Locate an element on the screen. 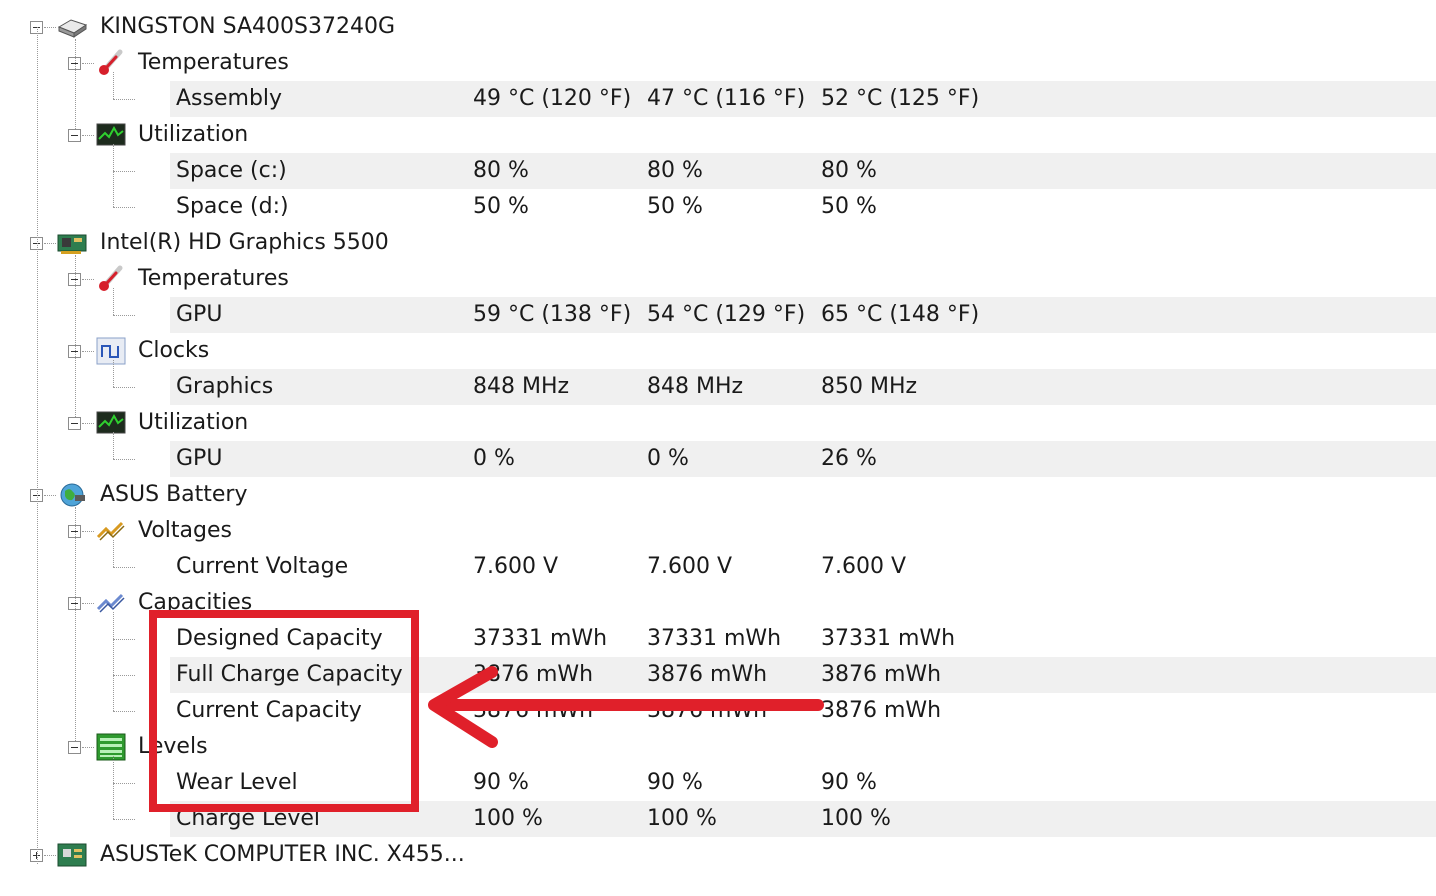  value-min: 50 % is located at coordinates (675, 206).